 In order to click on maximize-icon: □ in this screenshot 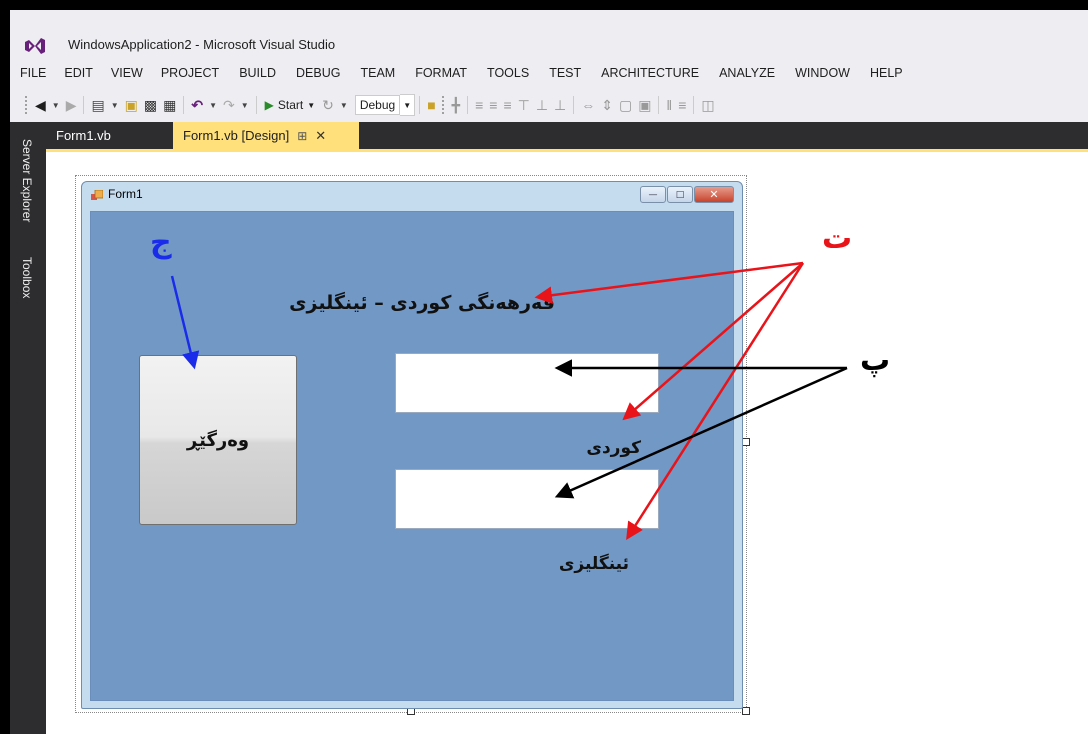, I will do `click(680, 194)`.